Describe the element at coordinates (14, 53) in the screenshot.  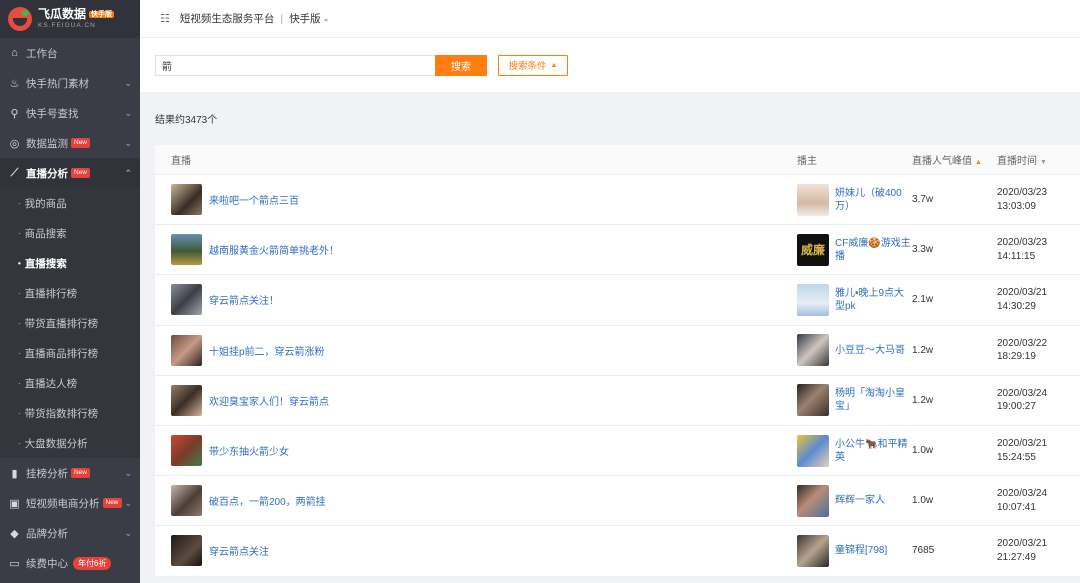
I see `home-icon: ⌂` at that location.